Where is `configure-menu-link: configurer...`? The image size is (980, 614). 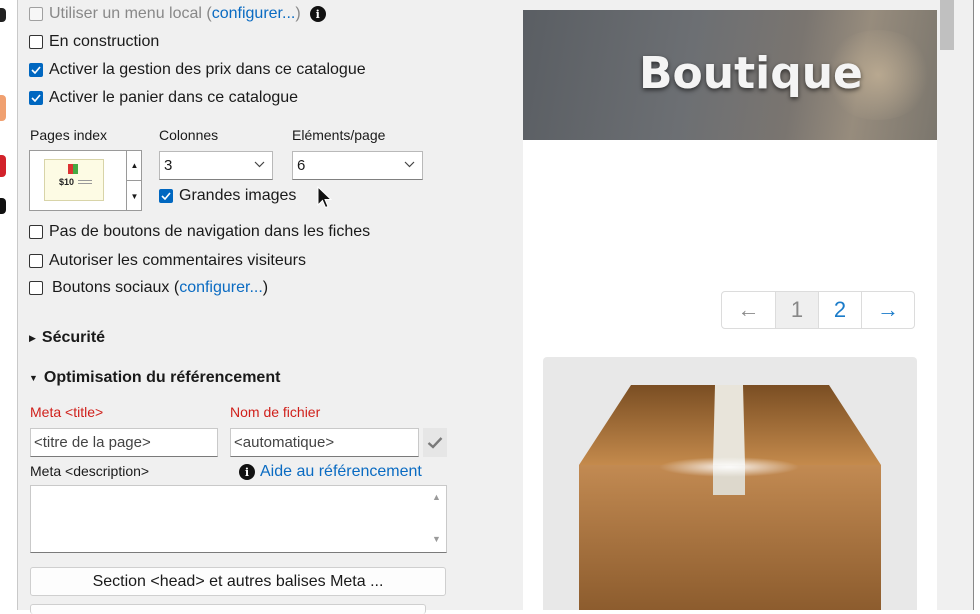
configure-menu-link: configurer... is located at coordinates (254, 14).